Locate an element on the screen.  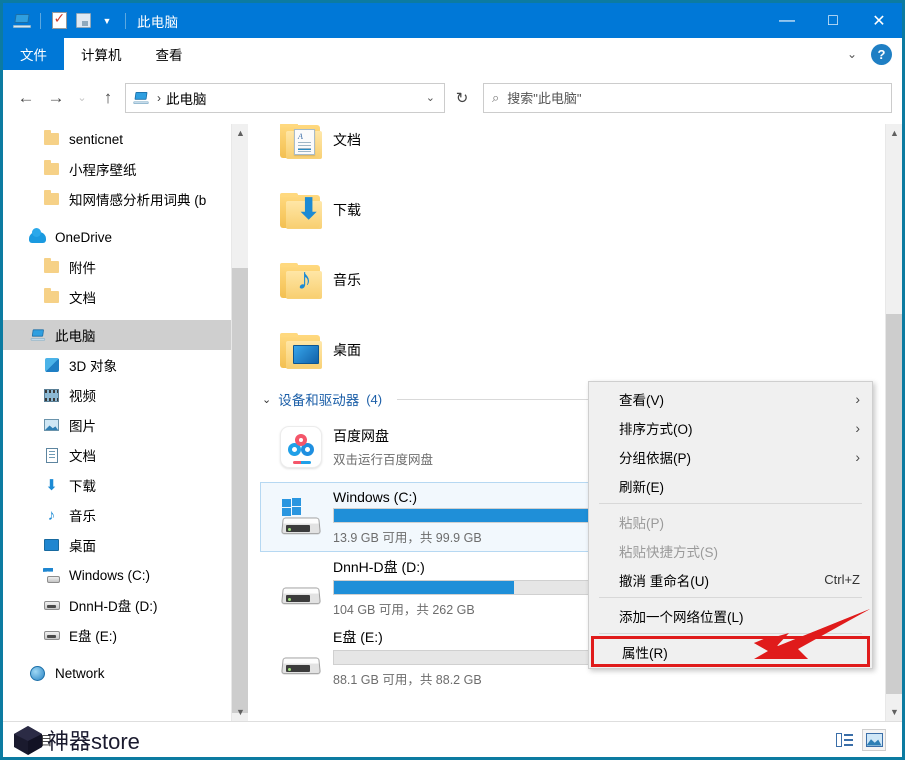
breadcrumb-current: 此电脑 is located at coordinates (186, 98).